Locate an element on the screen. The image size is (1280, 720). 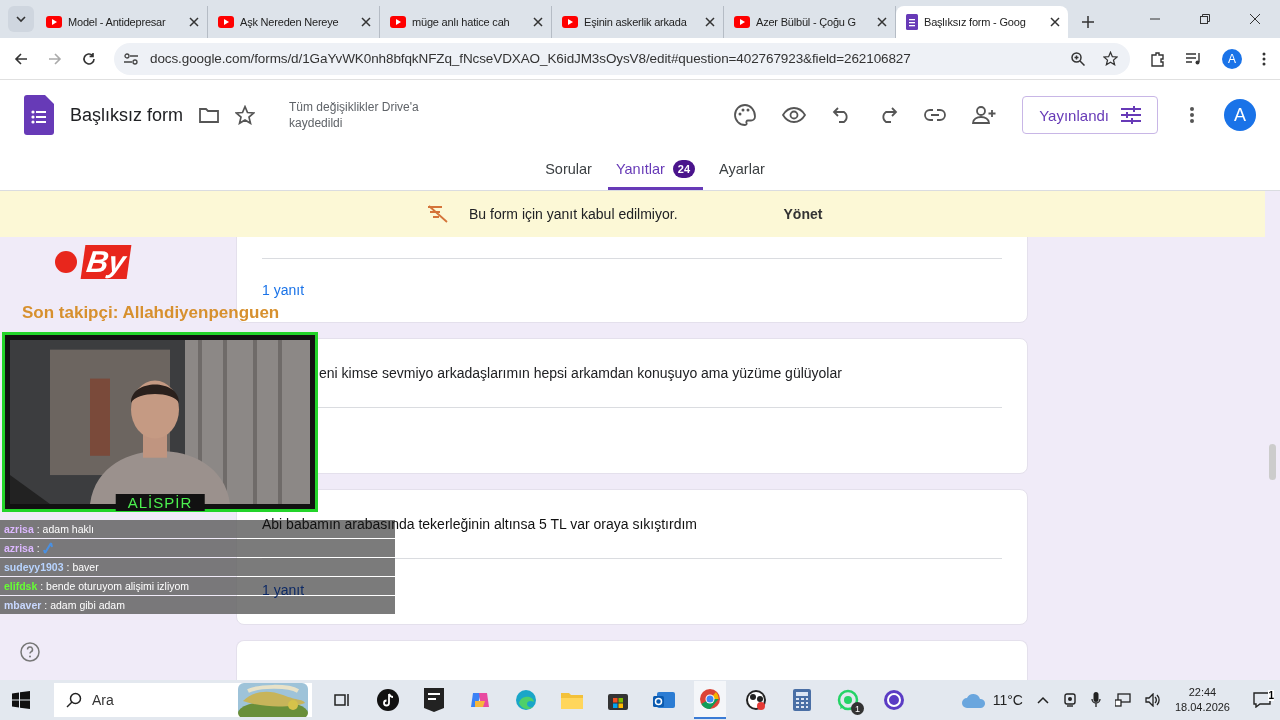
preview-eye-icon is located at coordinates (794, 115).